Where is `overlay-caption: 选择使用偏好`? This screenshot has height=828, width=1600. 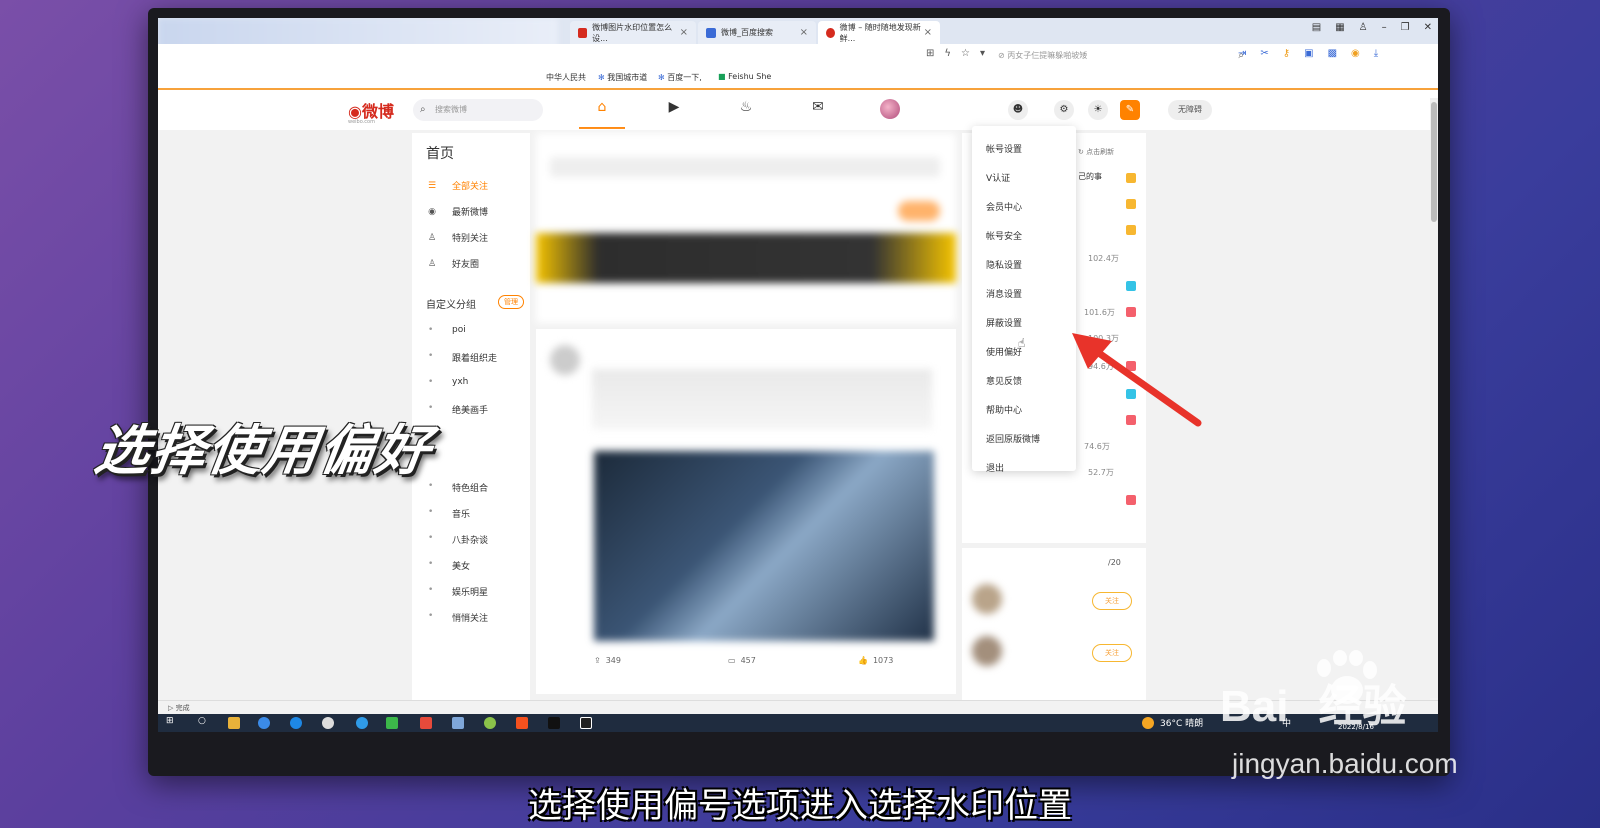
overlay-caption: 选择使用偏好 is located at coordinates (263, 450).